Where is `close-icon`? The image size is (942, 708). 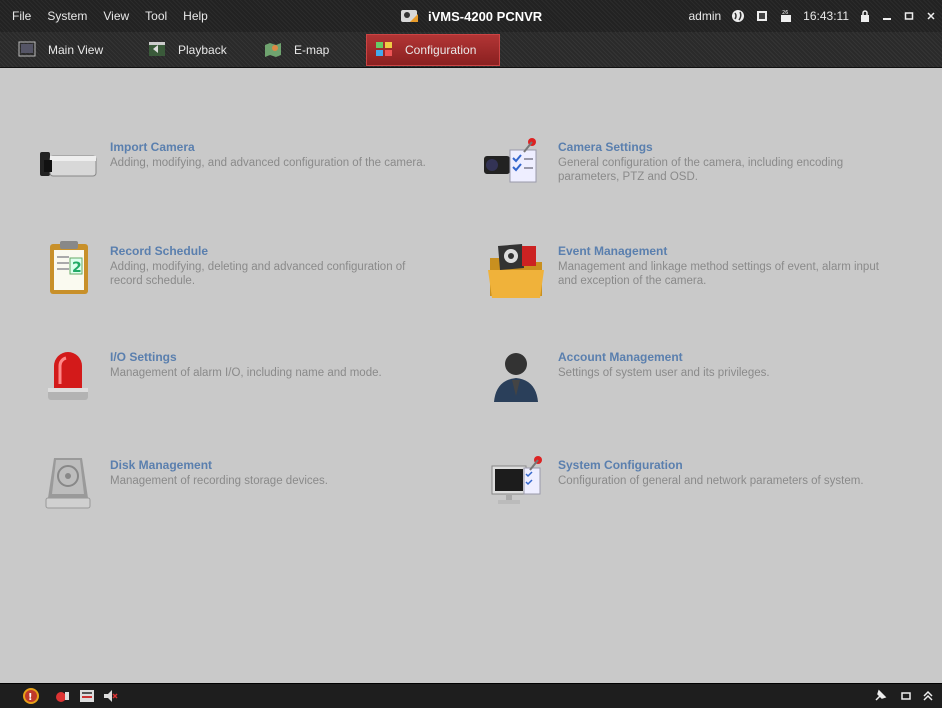
close-icon is located at coordinates (931, 16).